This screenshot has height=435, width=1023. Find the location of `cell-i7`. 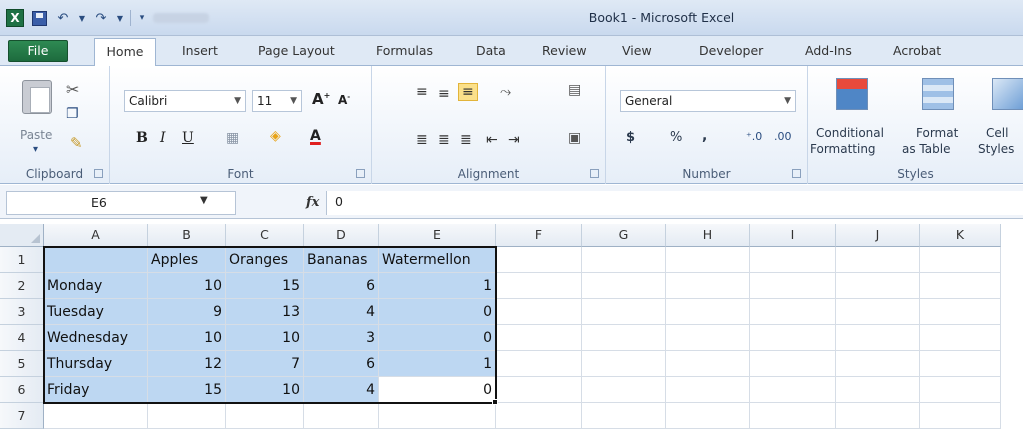

cell-i7 is located at coordinates (793, 416).